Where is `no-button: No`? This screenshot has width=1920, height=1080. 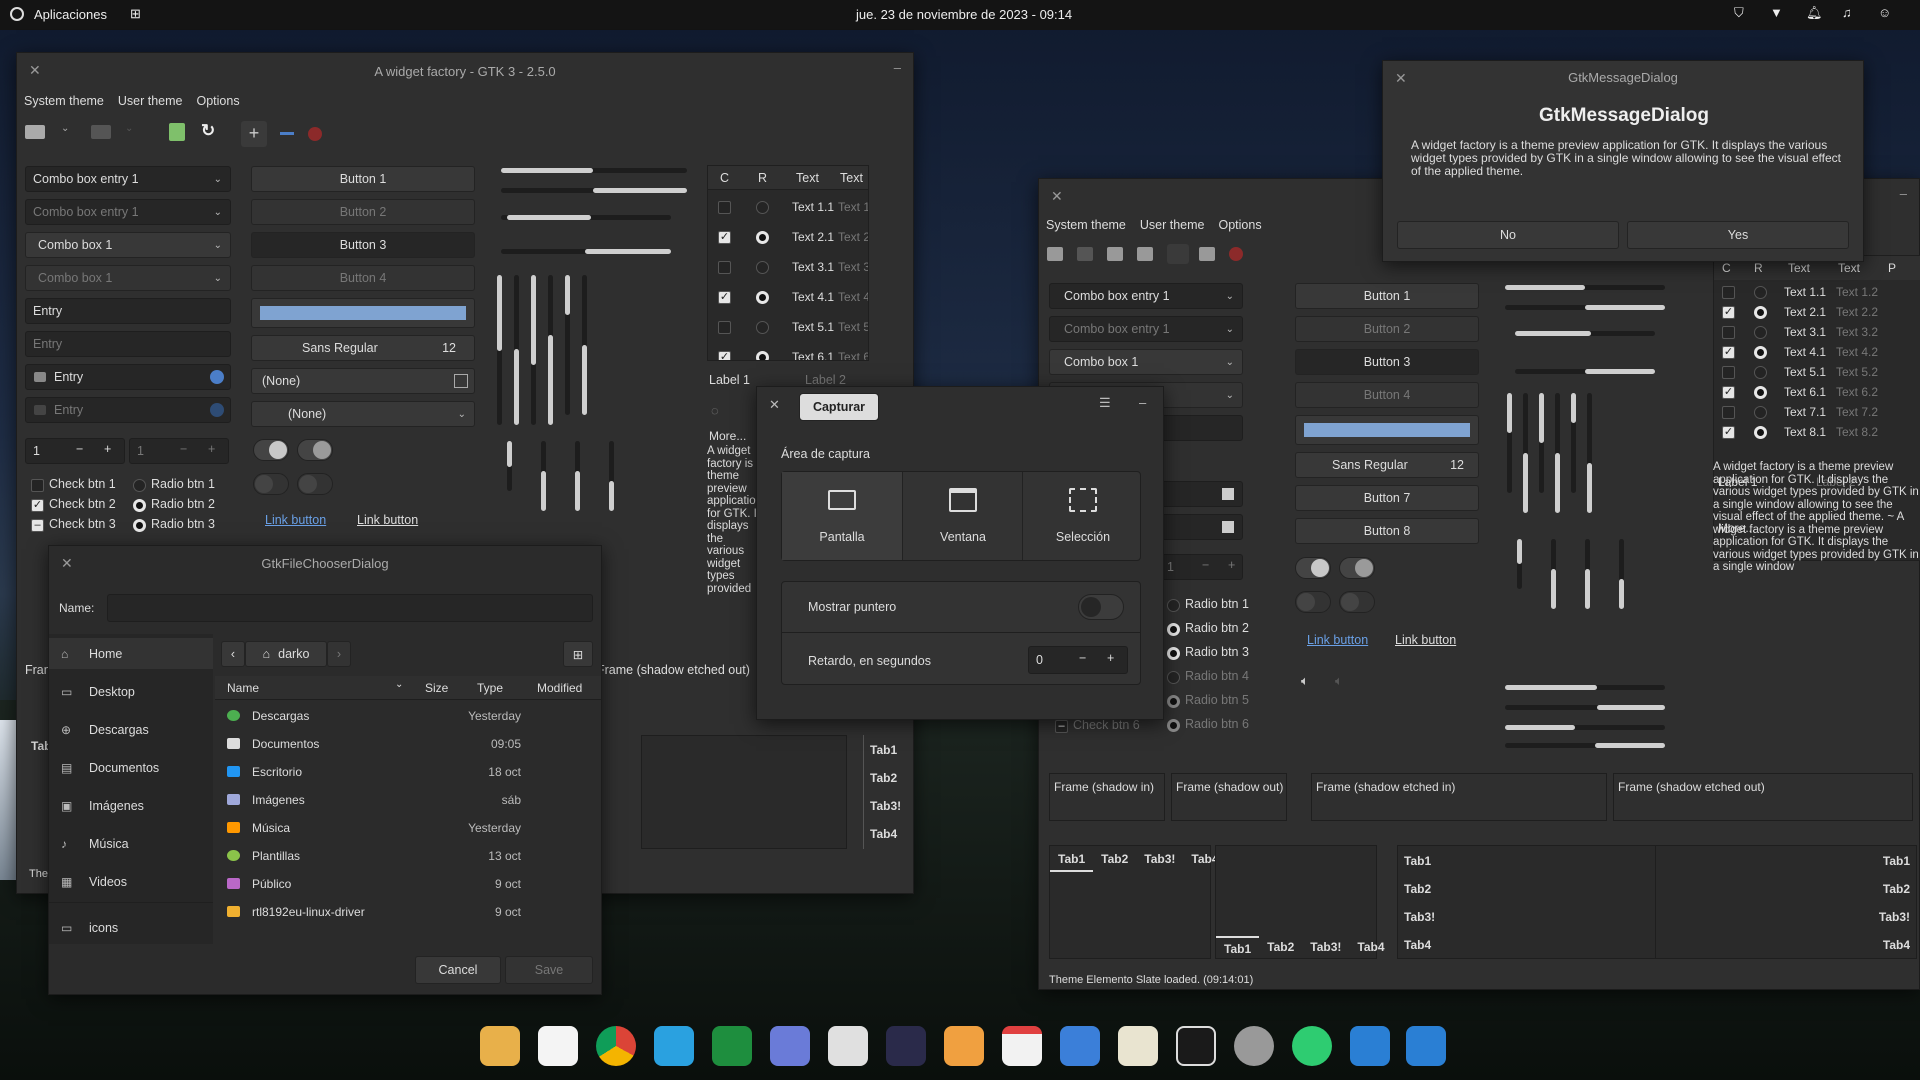 no-button: No is located at coordinates (1508, 235).